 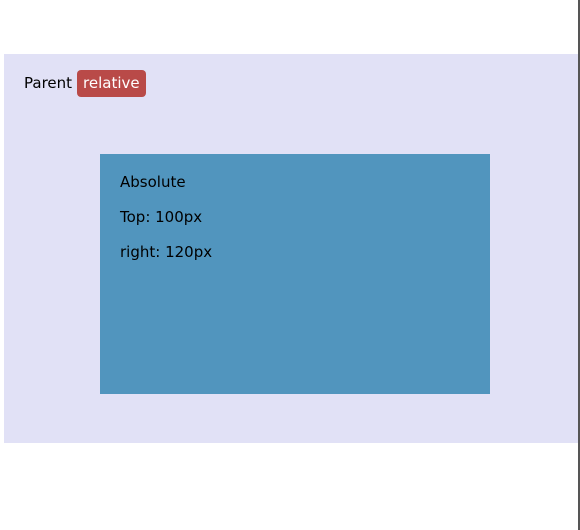 I want to click on parent-label: Parent, so click(x=48, y=83).